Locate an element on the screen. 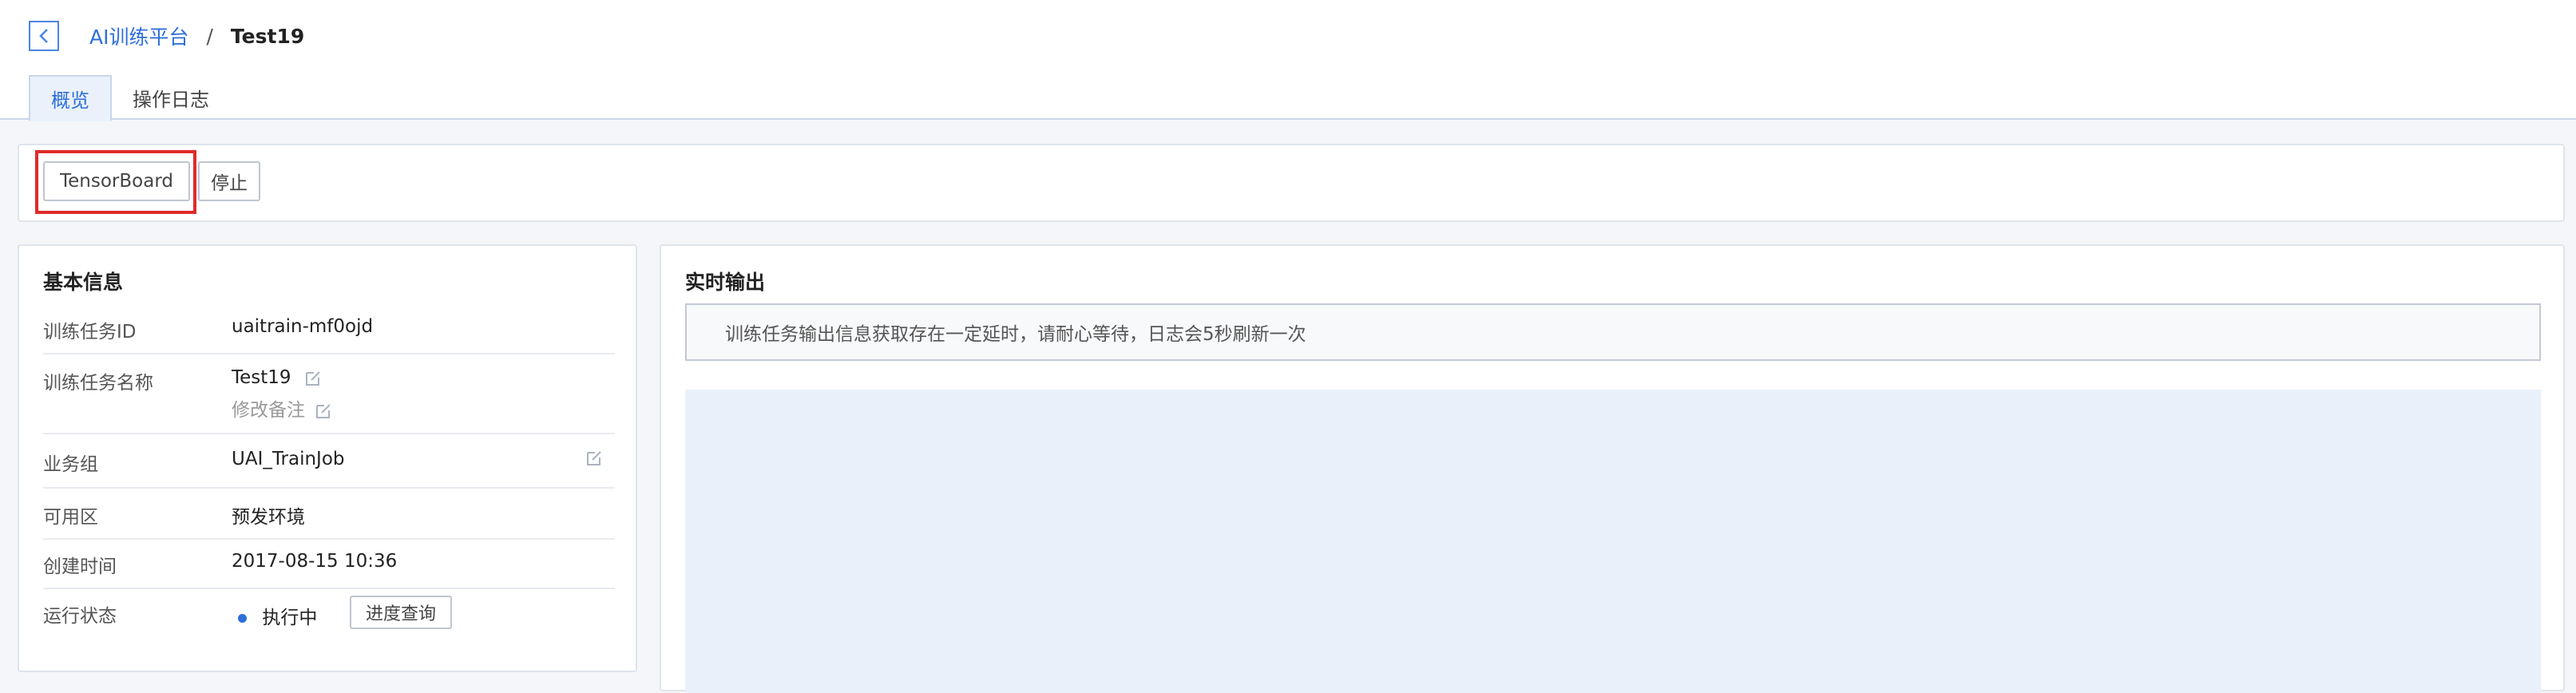 This screenshot has height=693, width=2576. info-row-group: 业务组 UAI_TrainJob is located at coordinates (329, 461).